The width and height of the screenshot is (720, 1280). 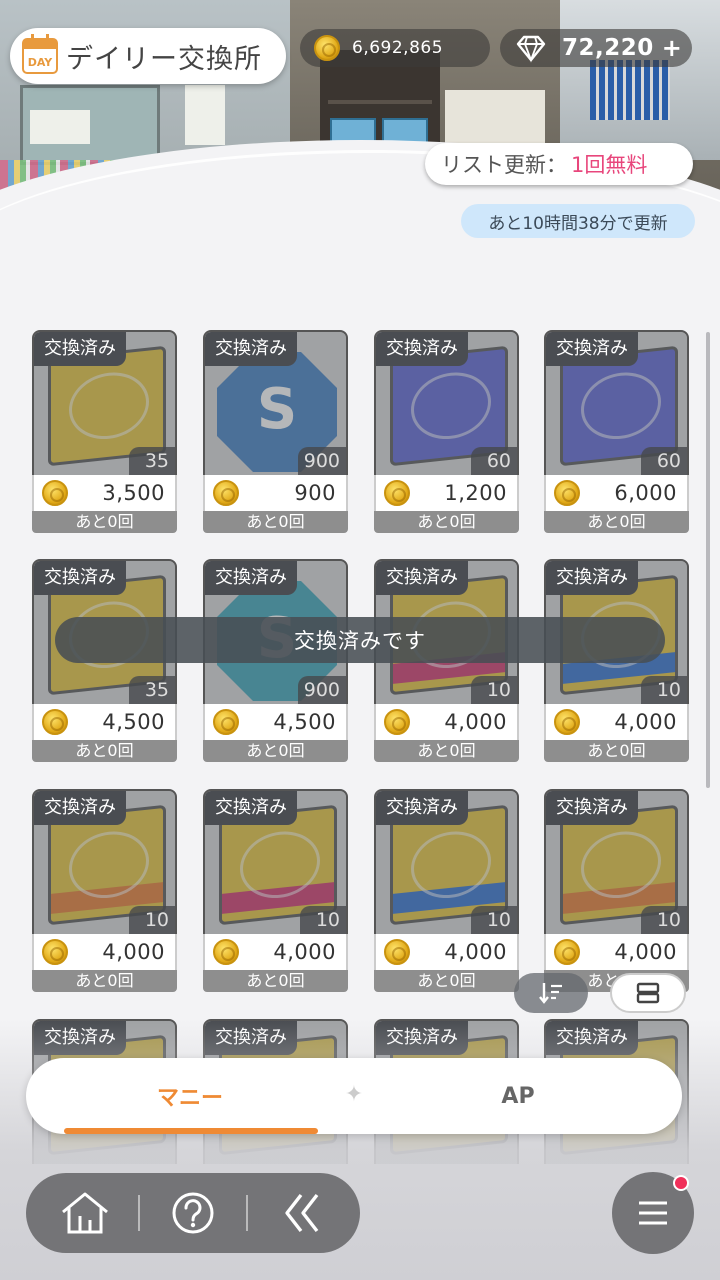 I want to click on exchange-item-card: 交換済み104,000あと0回, so click(x=616, y=890).